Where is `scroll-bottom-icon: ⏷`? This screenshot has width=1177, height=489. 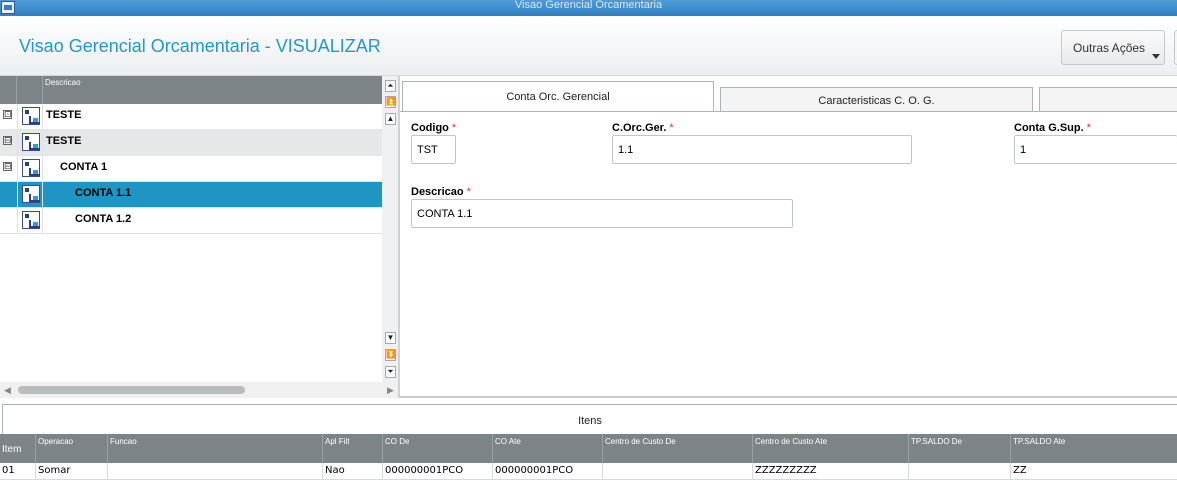 scroll-bottom-icon: ⏷ is located at coordinates (390, 372).